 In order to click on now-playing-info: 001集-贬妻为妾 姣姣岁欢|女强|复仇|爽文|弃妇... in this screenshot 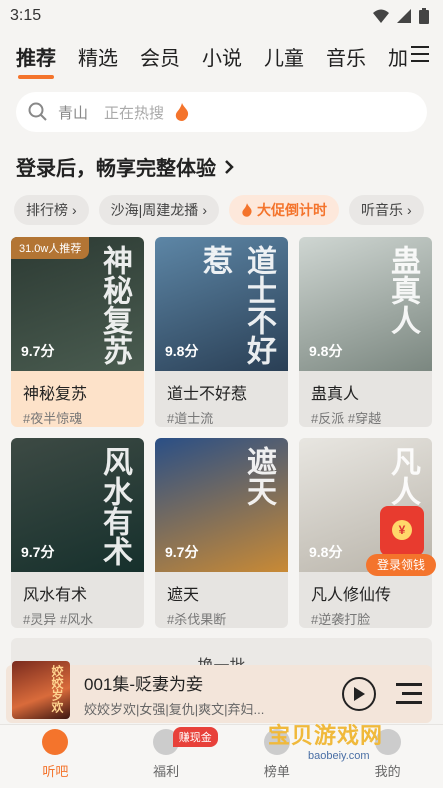, I will do `click(213, 694)`.